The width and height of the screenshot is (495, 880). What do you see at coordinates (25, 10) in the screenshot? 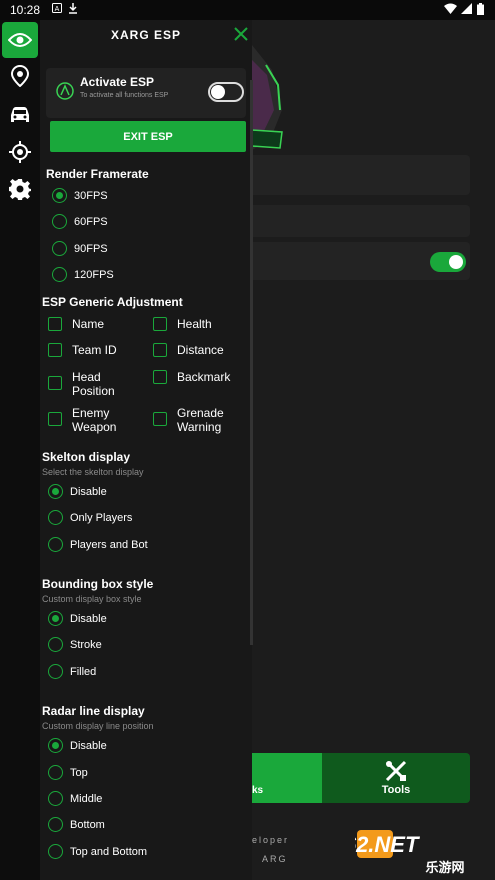
I see `status-time: 10:28` at bounding box center [25, 10].